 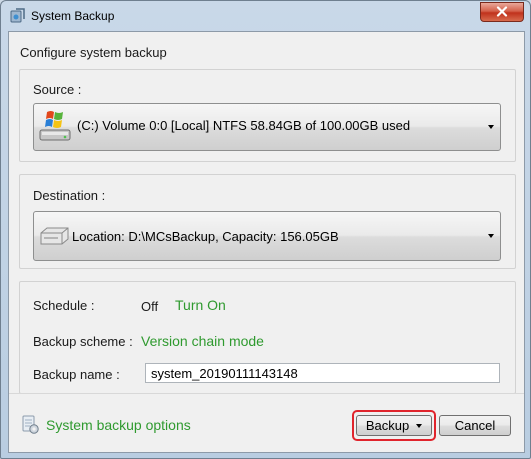 What do you see at coordinates (83, 341) in the screenshot?
I see `backup-scheme-label: Backup scheme :` at bounding box center [83, 341].